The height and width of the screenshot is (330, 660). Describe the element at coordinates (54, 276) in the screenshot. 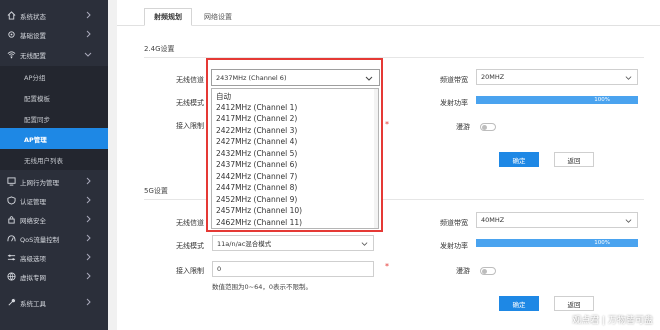

I see `sidebar-item-vpn: 虚拟专网` at that location.